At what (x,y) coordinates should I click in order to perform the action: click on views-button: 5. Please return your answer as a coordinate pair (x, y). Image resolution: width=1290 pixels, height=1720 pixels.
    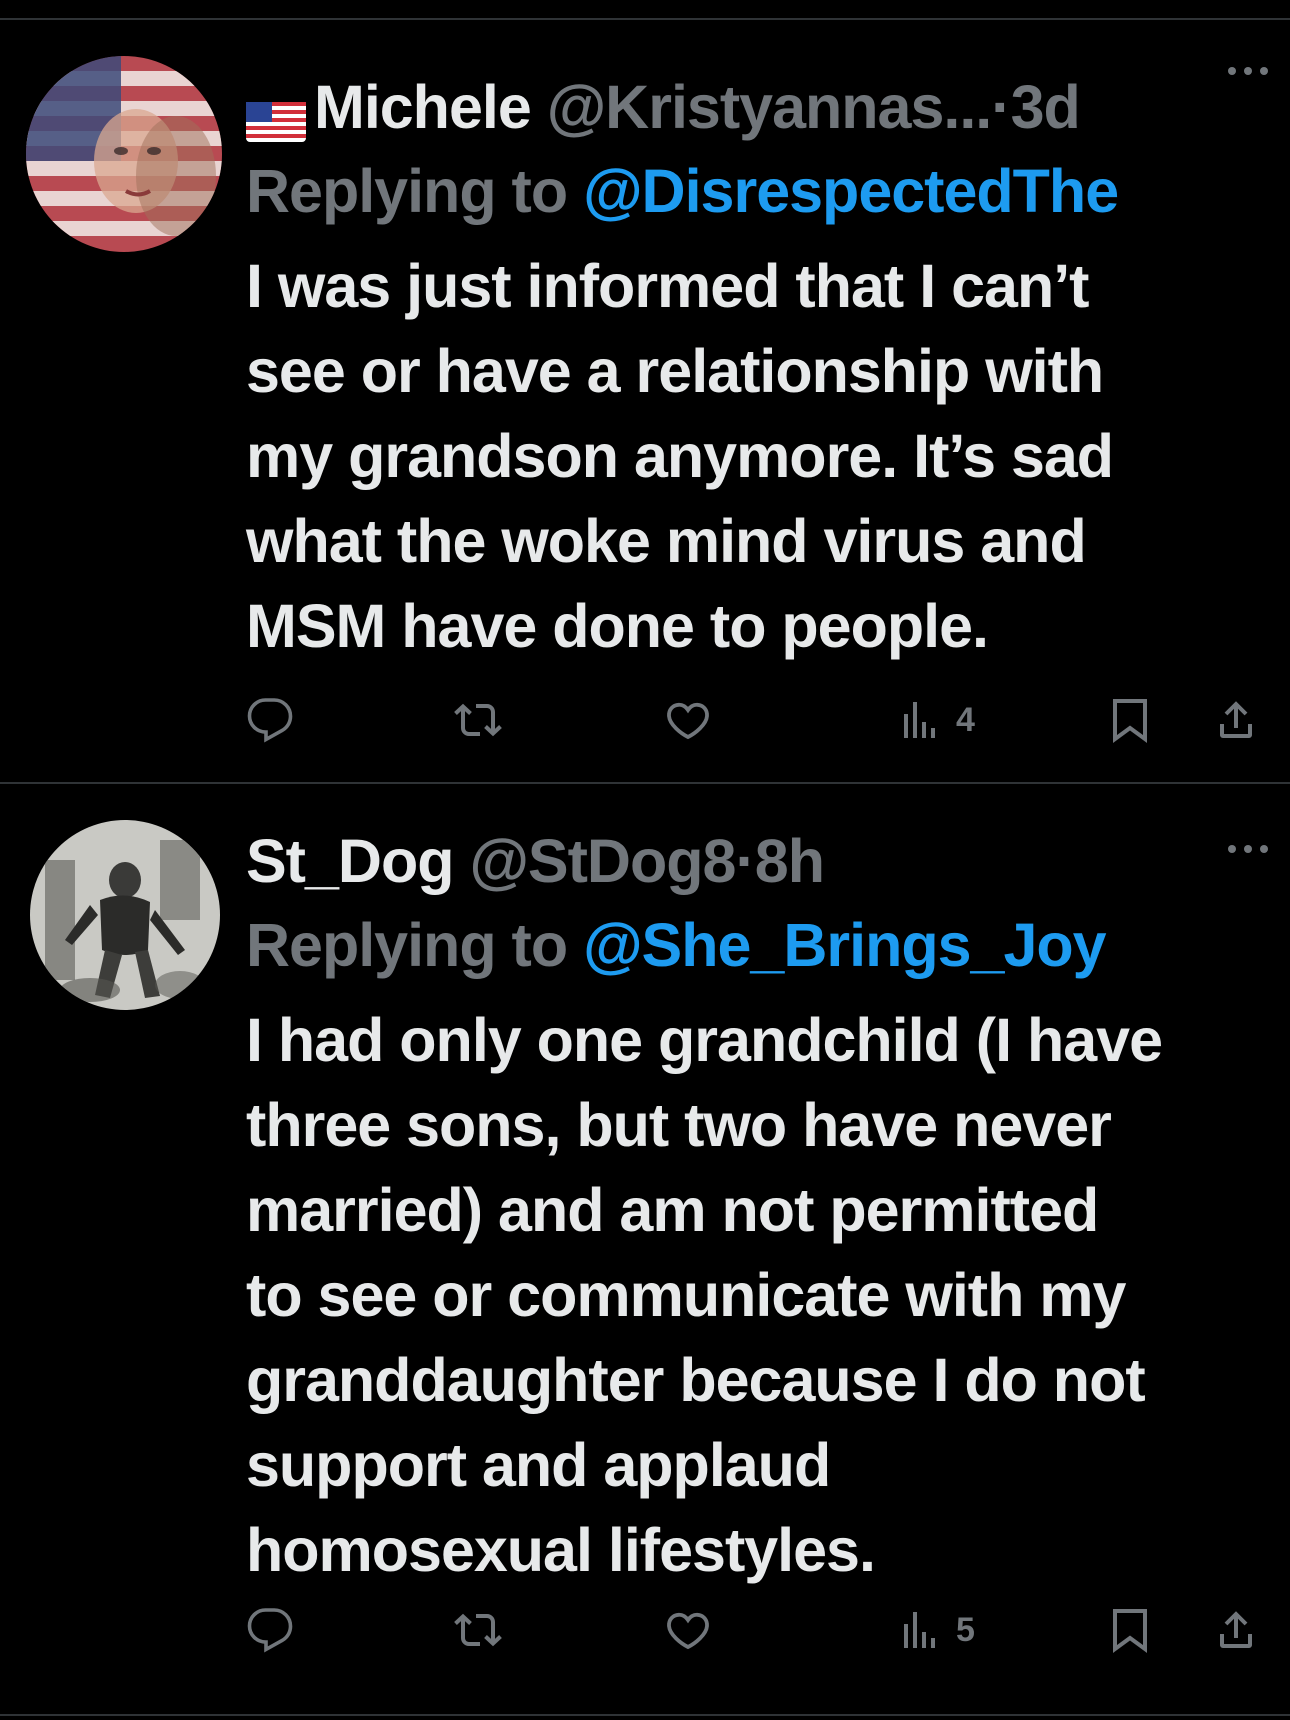
    Looking at the image, I should click on (934, 1630).